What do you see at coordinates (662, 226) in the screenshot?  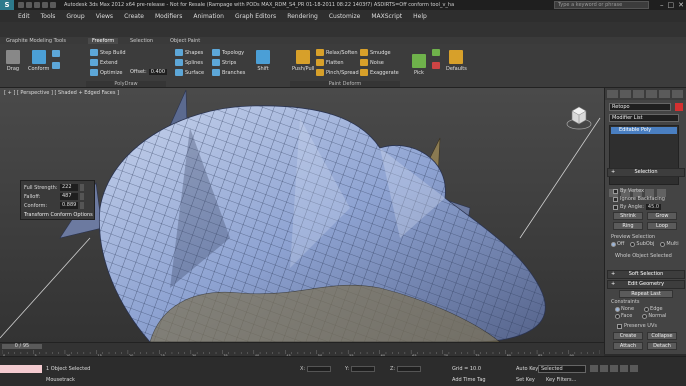 I see `loop-button: Loop` at bounding box center [662, 226].